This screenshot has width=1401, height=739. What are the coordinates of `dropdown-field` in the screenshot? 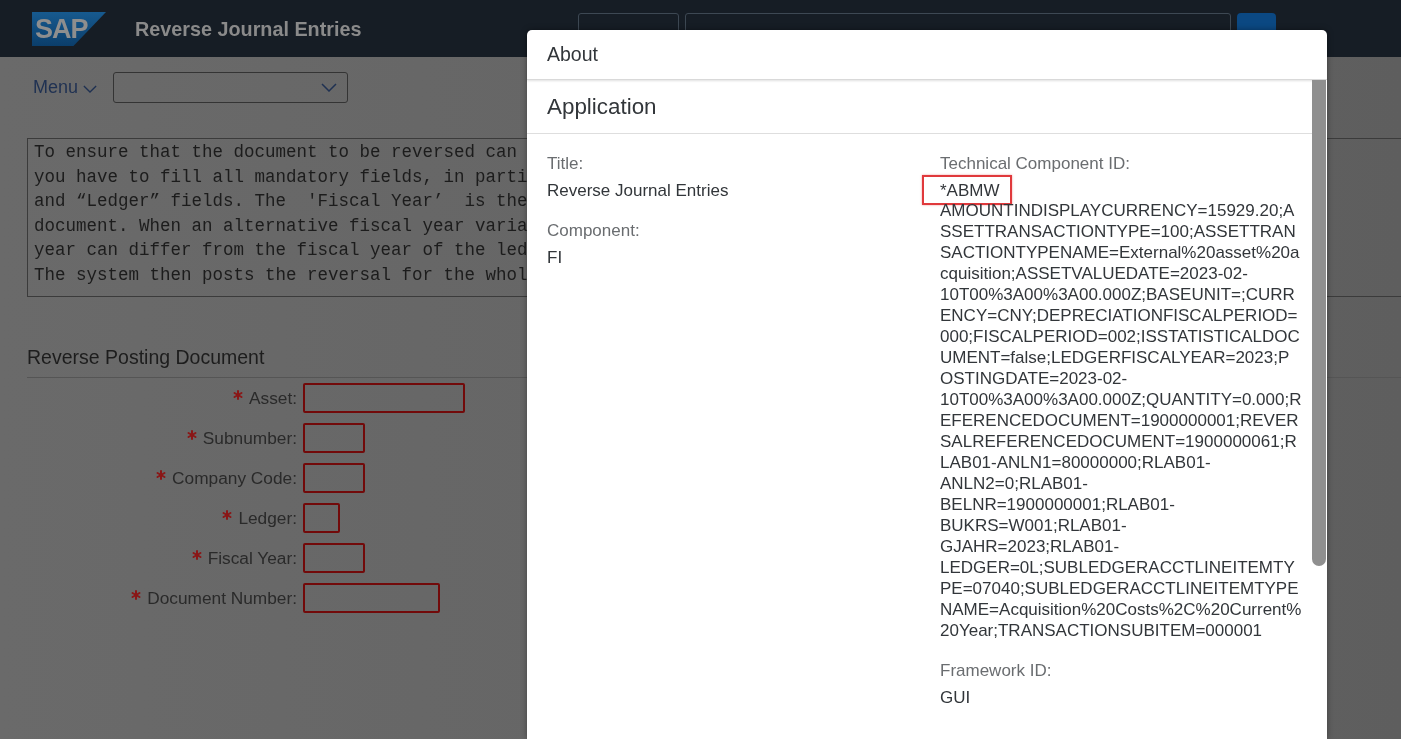 It's located at (231, 87).